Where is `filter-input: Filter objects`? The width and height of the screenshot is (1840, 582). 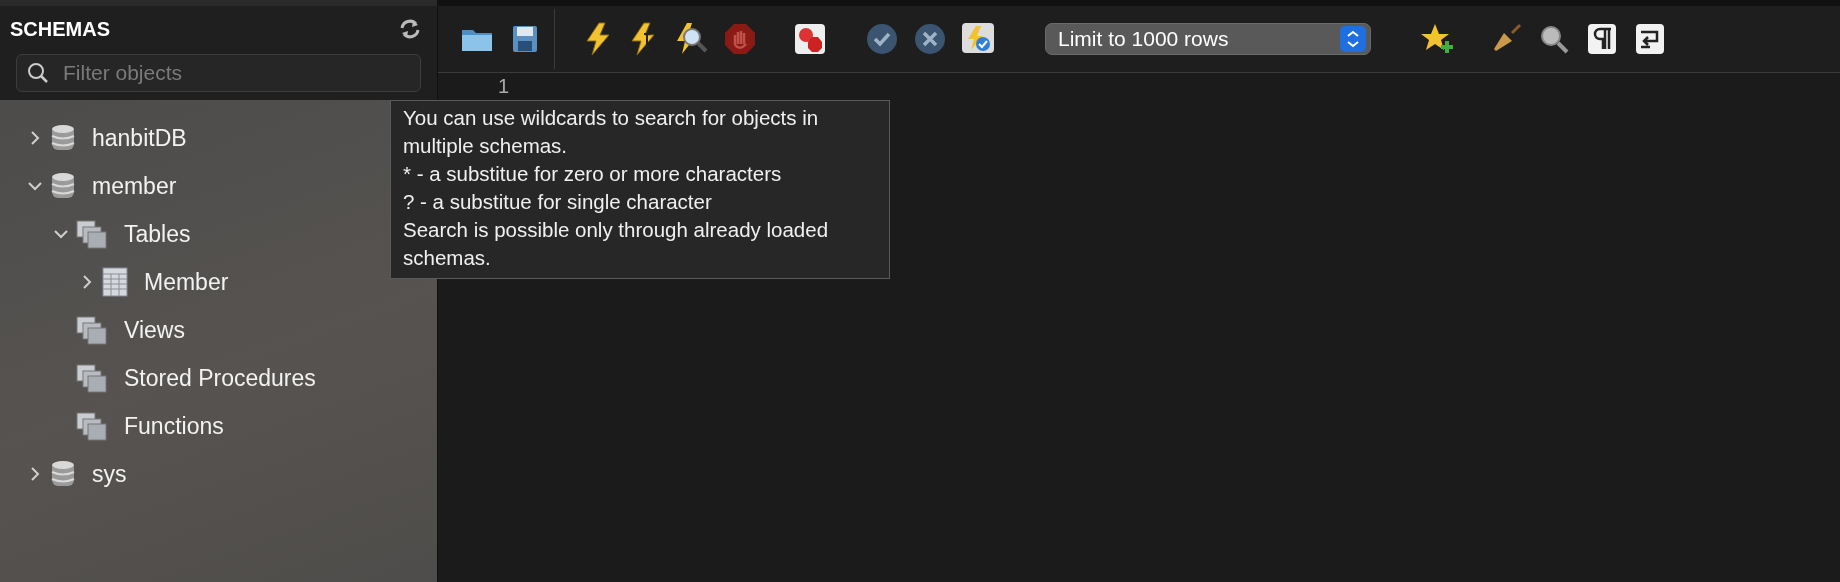
filter-input: Filter objects is located at coordinates (235, 73).